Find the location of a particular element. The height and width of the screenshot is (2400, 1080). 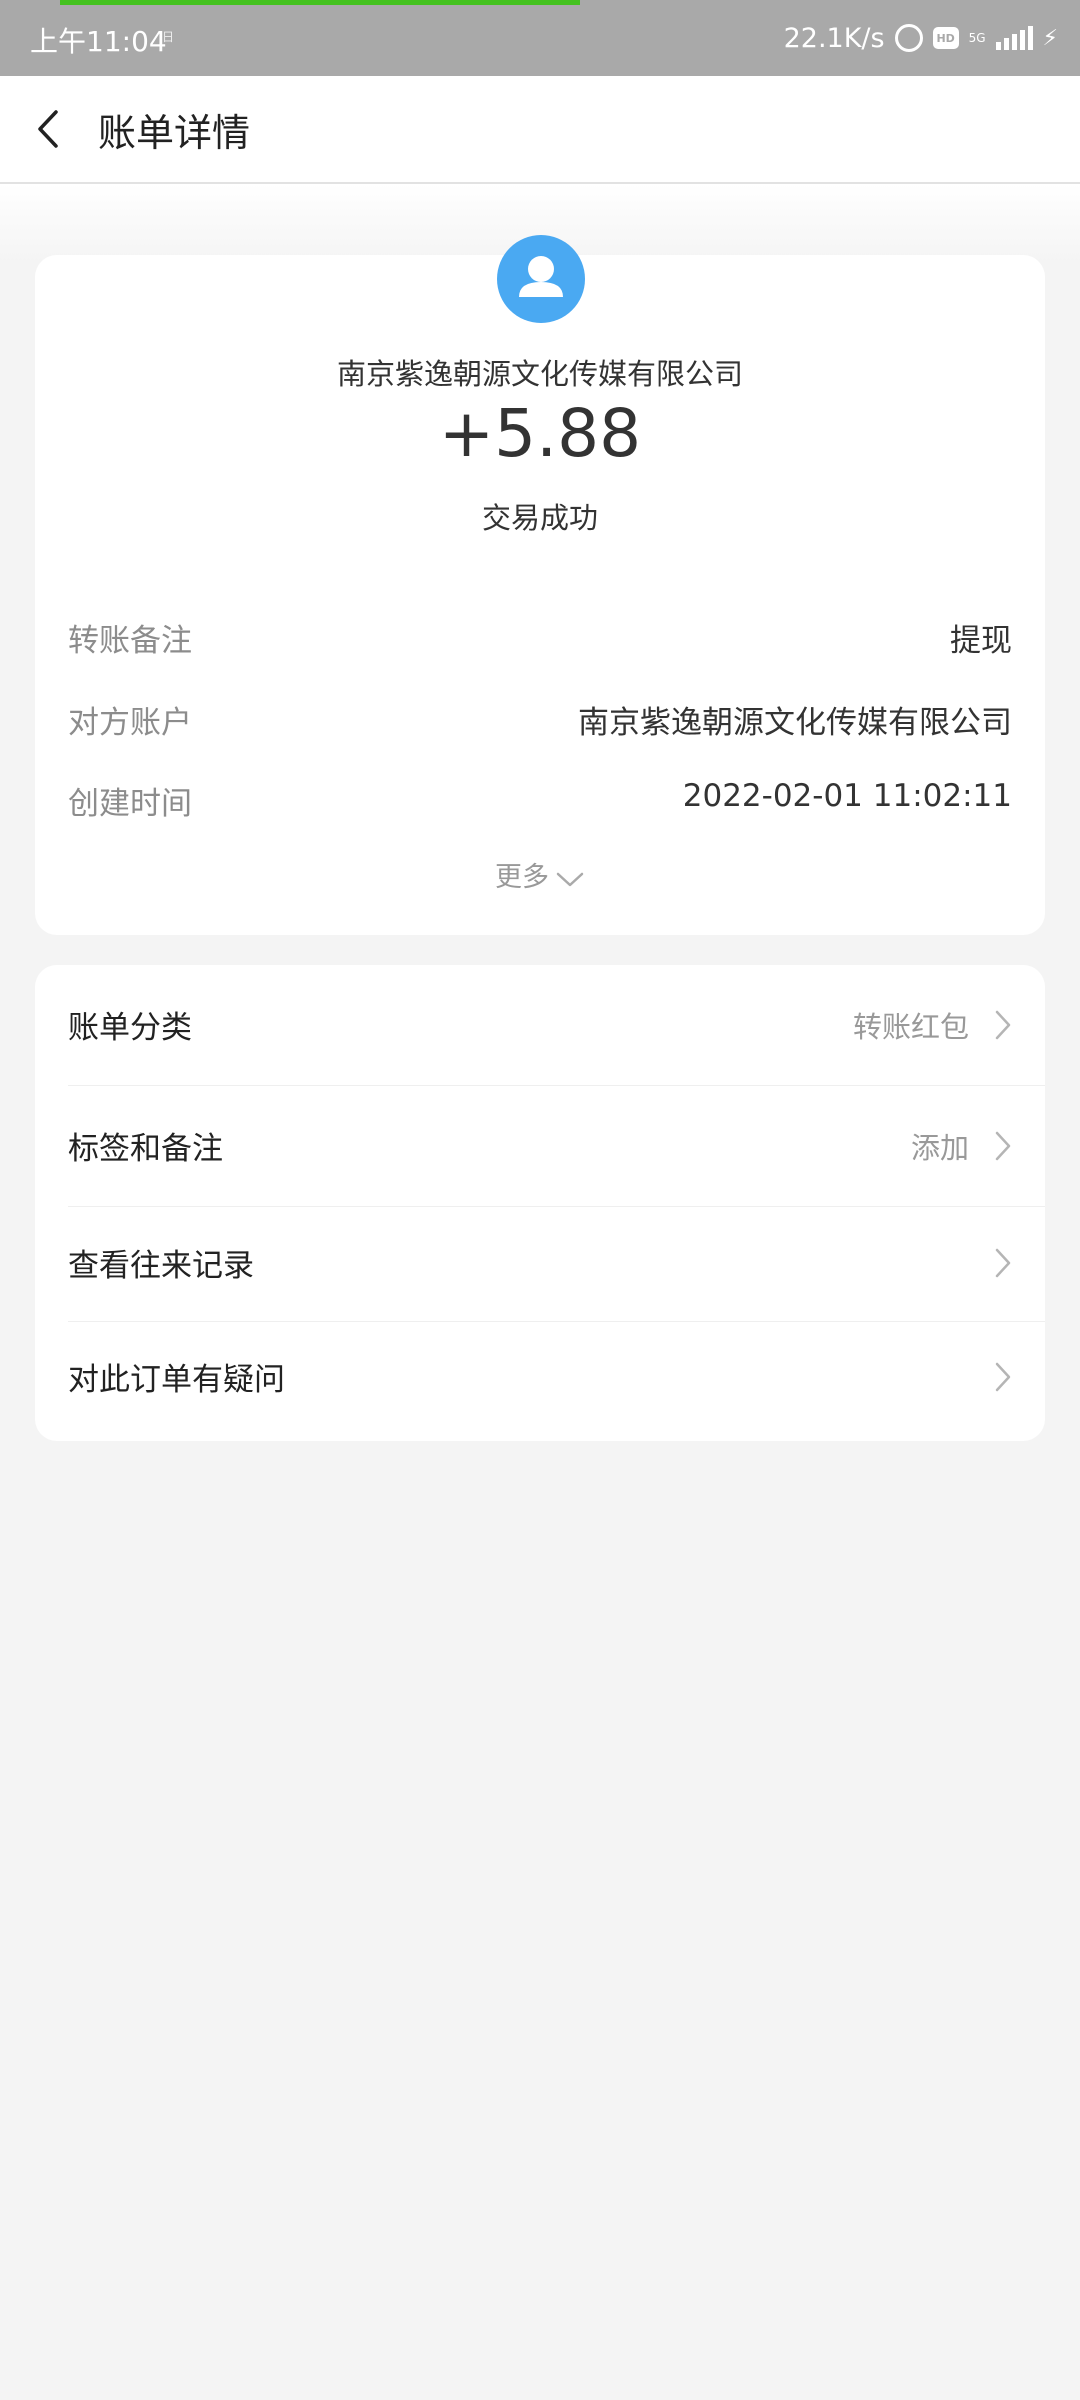

list-item-bill-category: 账单分类 转账红包 is located at coordinates (540, 1024).